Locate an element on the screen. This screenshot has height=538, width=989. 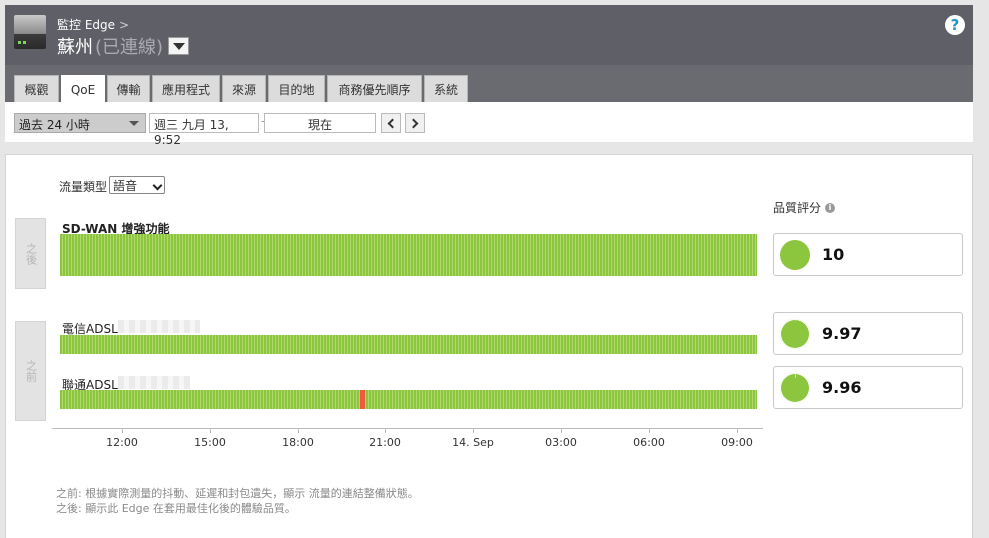
tab-sources: 來源 is located at coordinates (244, 88).